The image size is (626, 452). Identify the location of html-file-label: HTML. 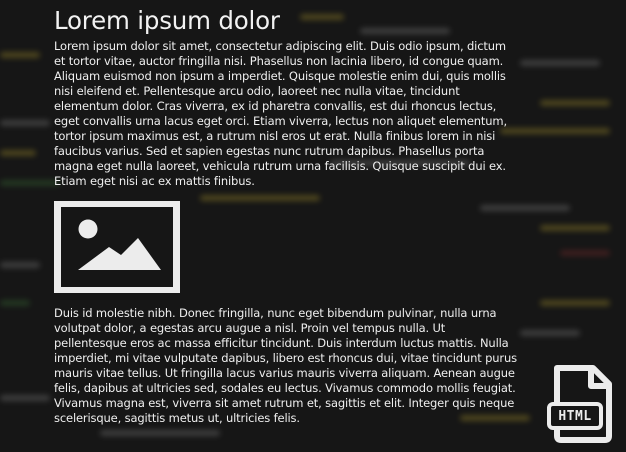
(575, 416).